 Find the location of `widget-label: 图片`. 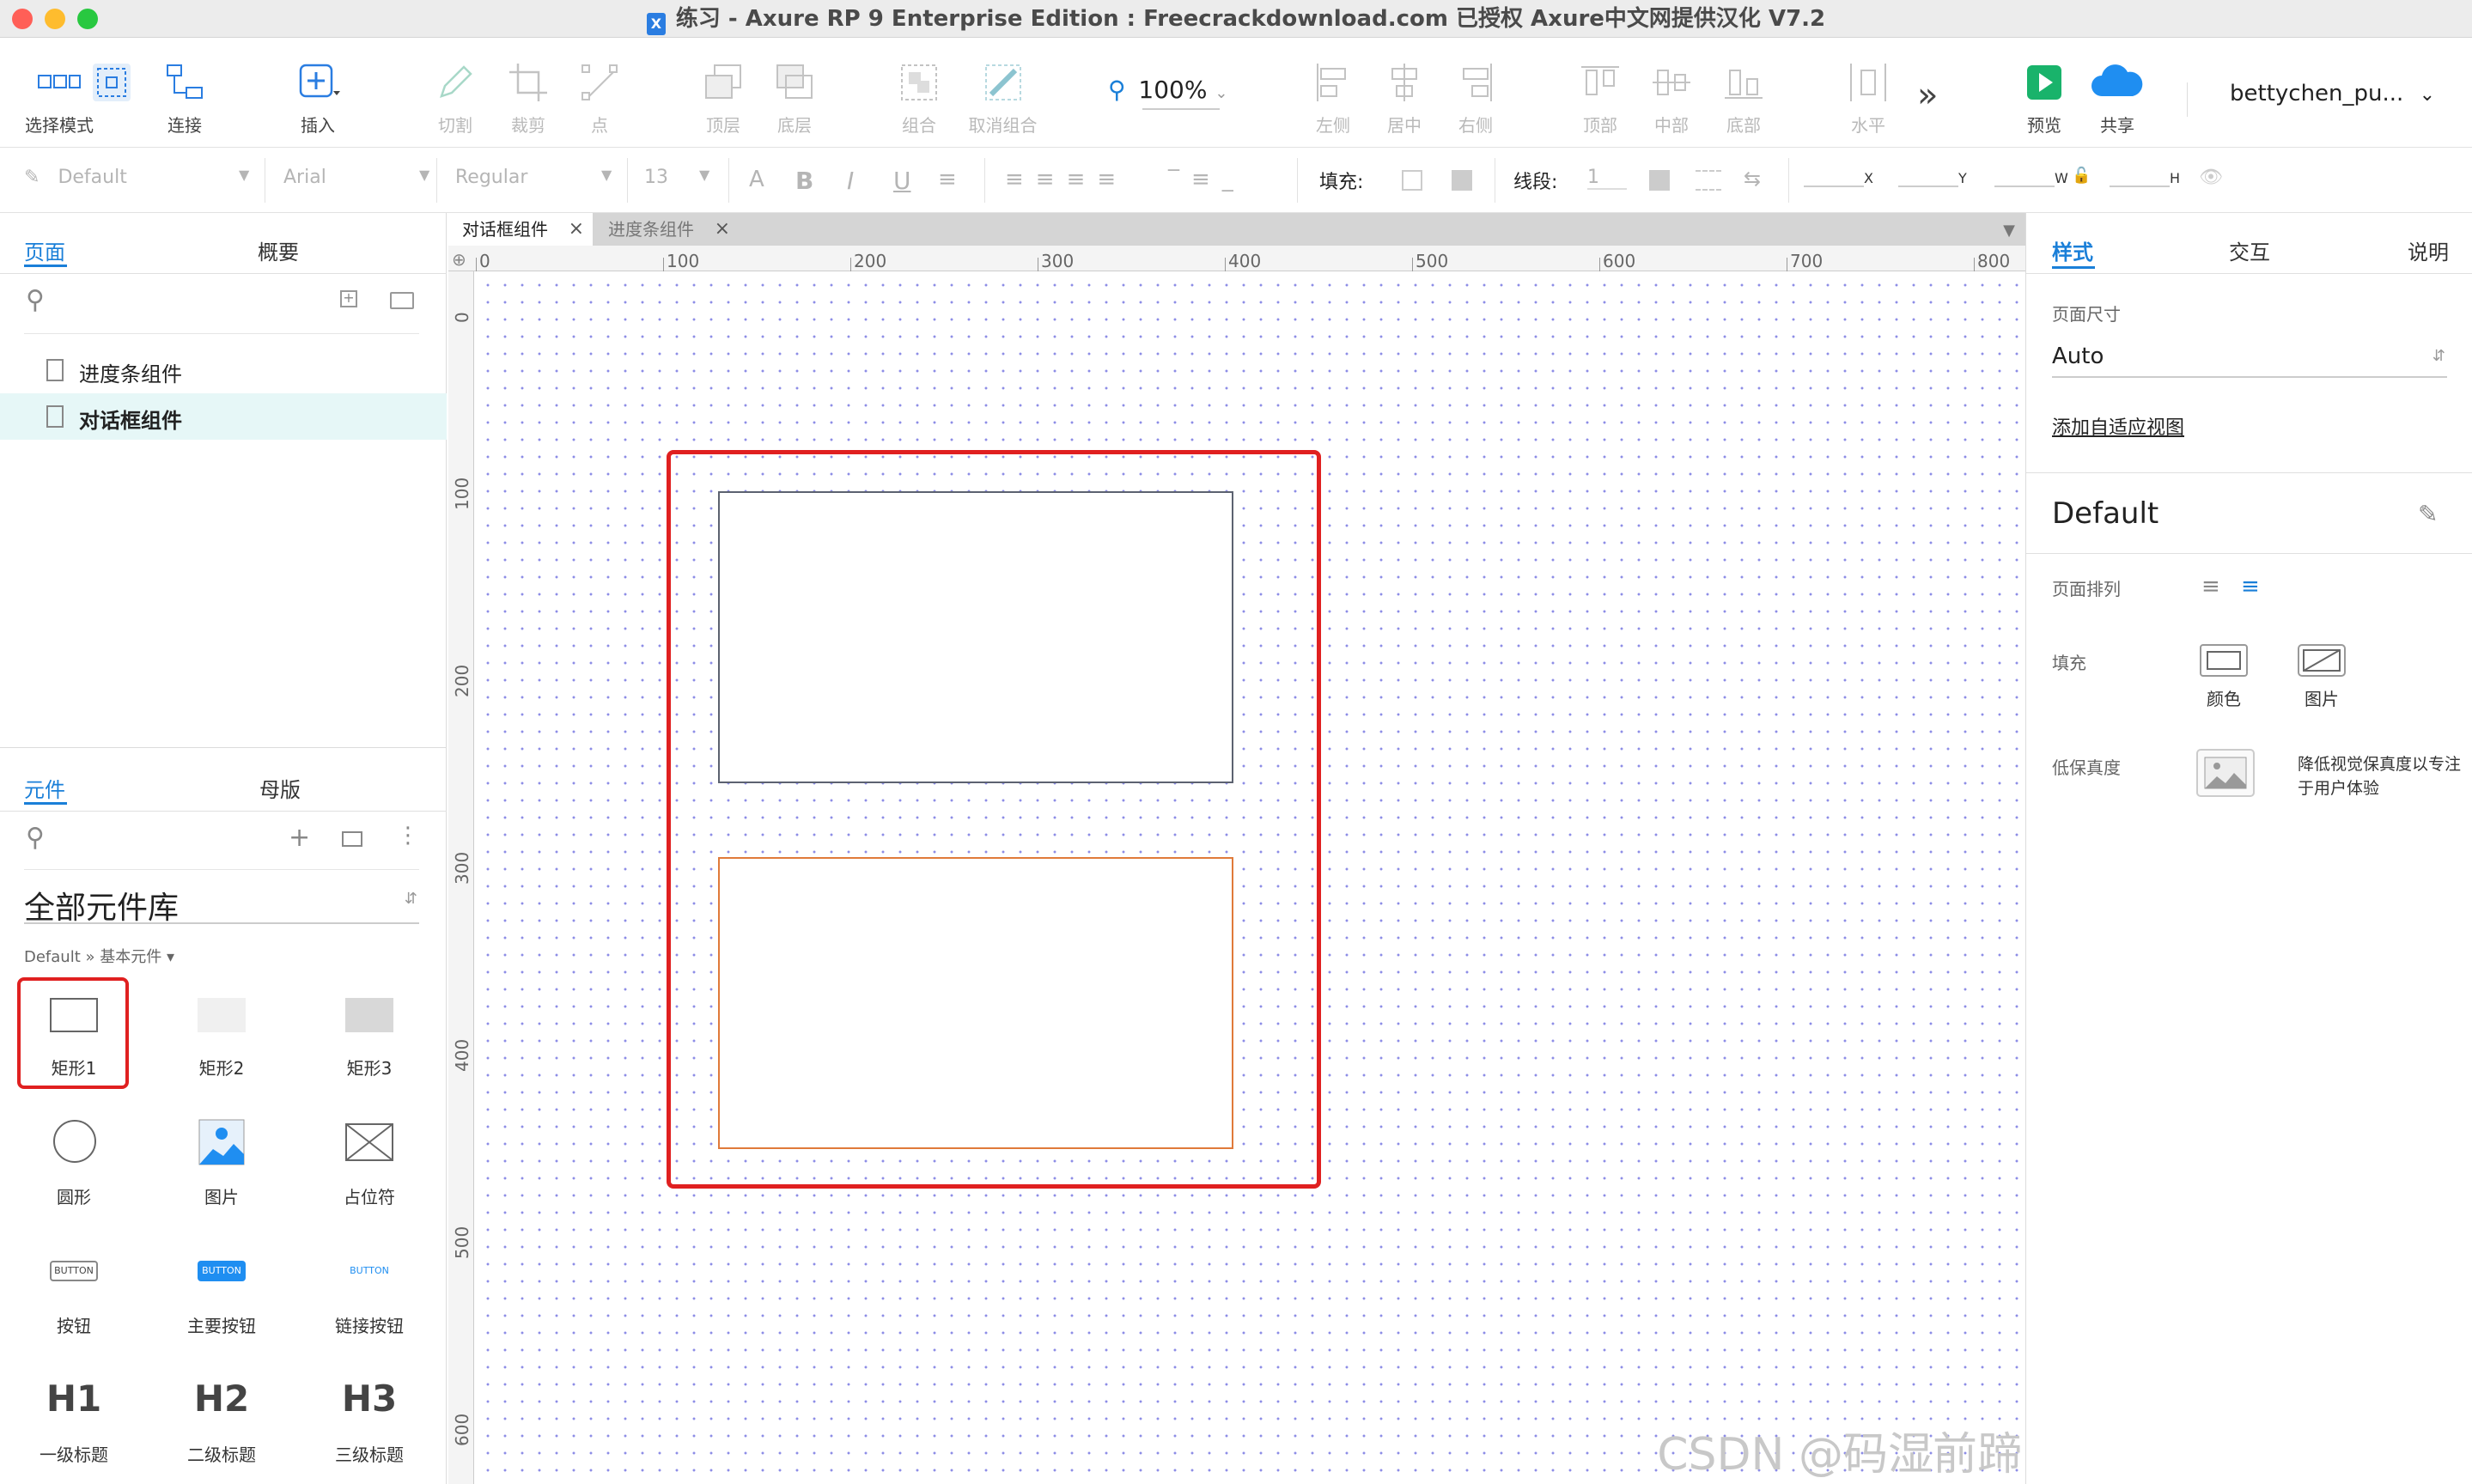

widget-label: 图片 is located at coordinates (221, 1197).